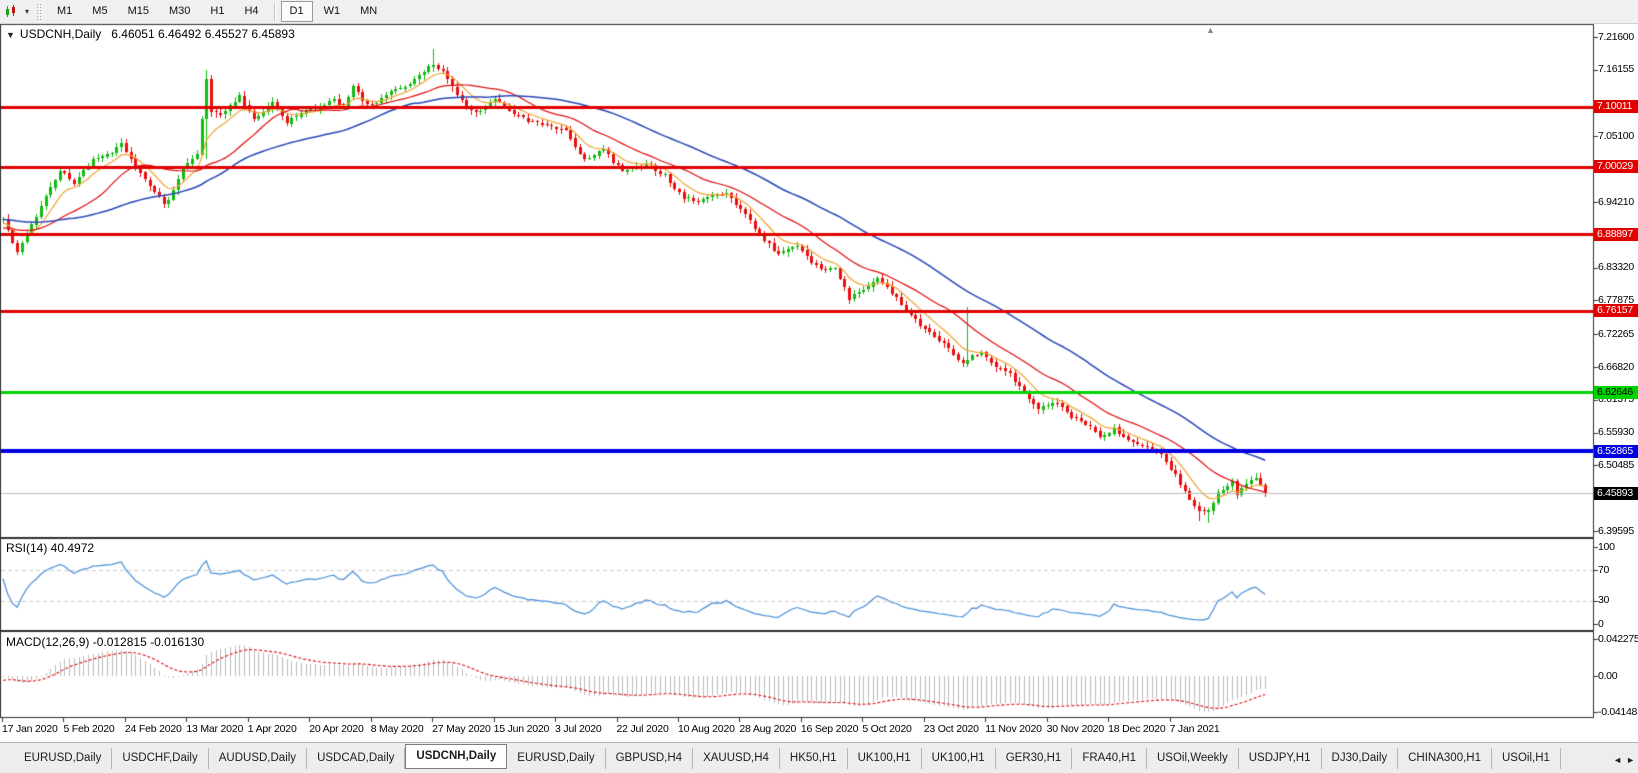  Describe the element at coordinates (1616, 36) in the screenshot. I see `price-axis-label: 7.21600` at that location.